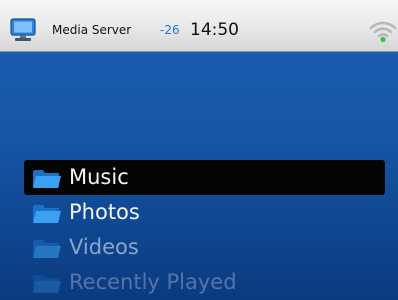  Describe the element at coordinates (214, 30) in the screenshot. I see `clock: 14:50` at that location.